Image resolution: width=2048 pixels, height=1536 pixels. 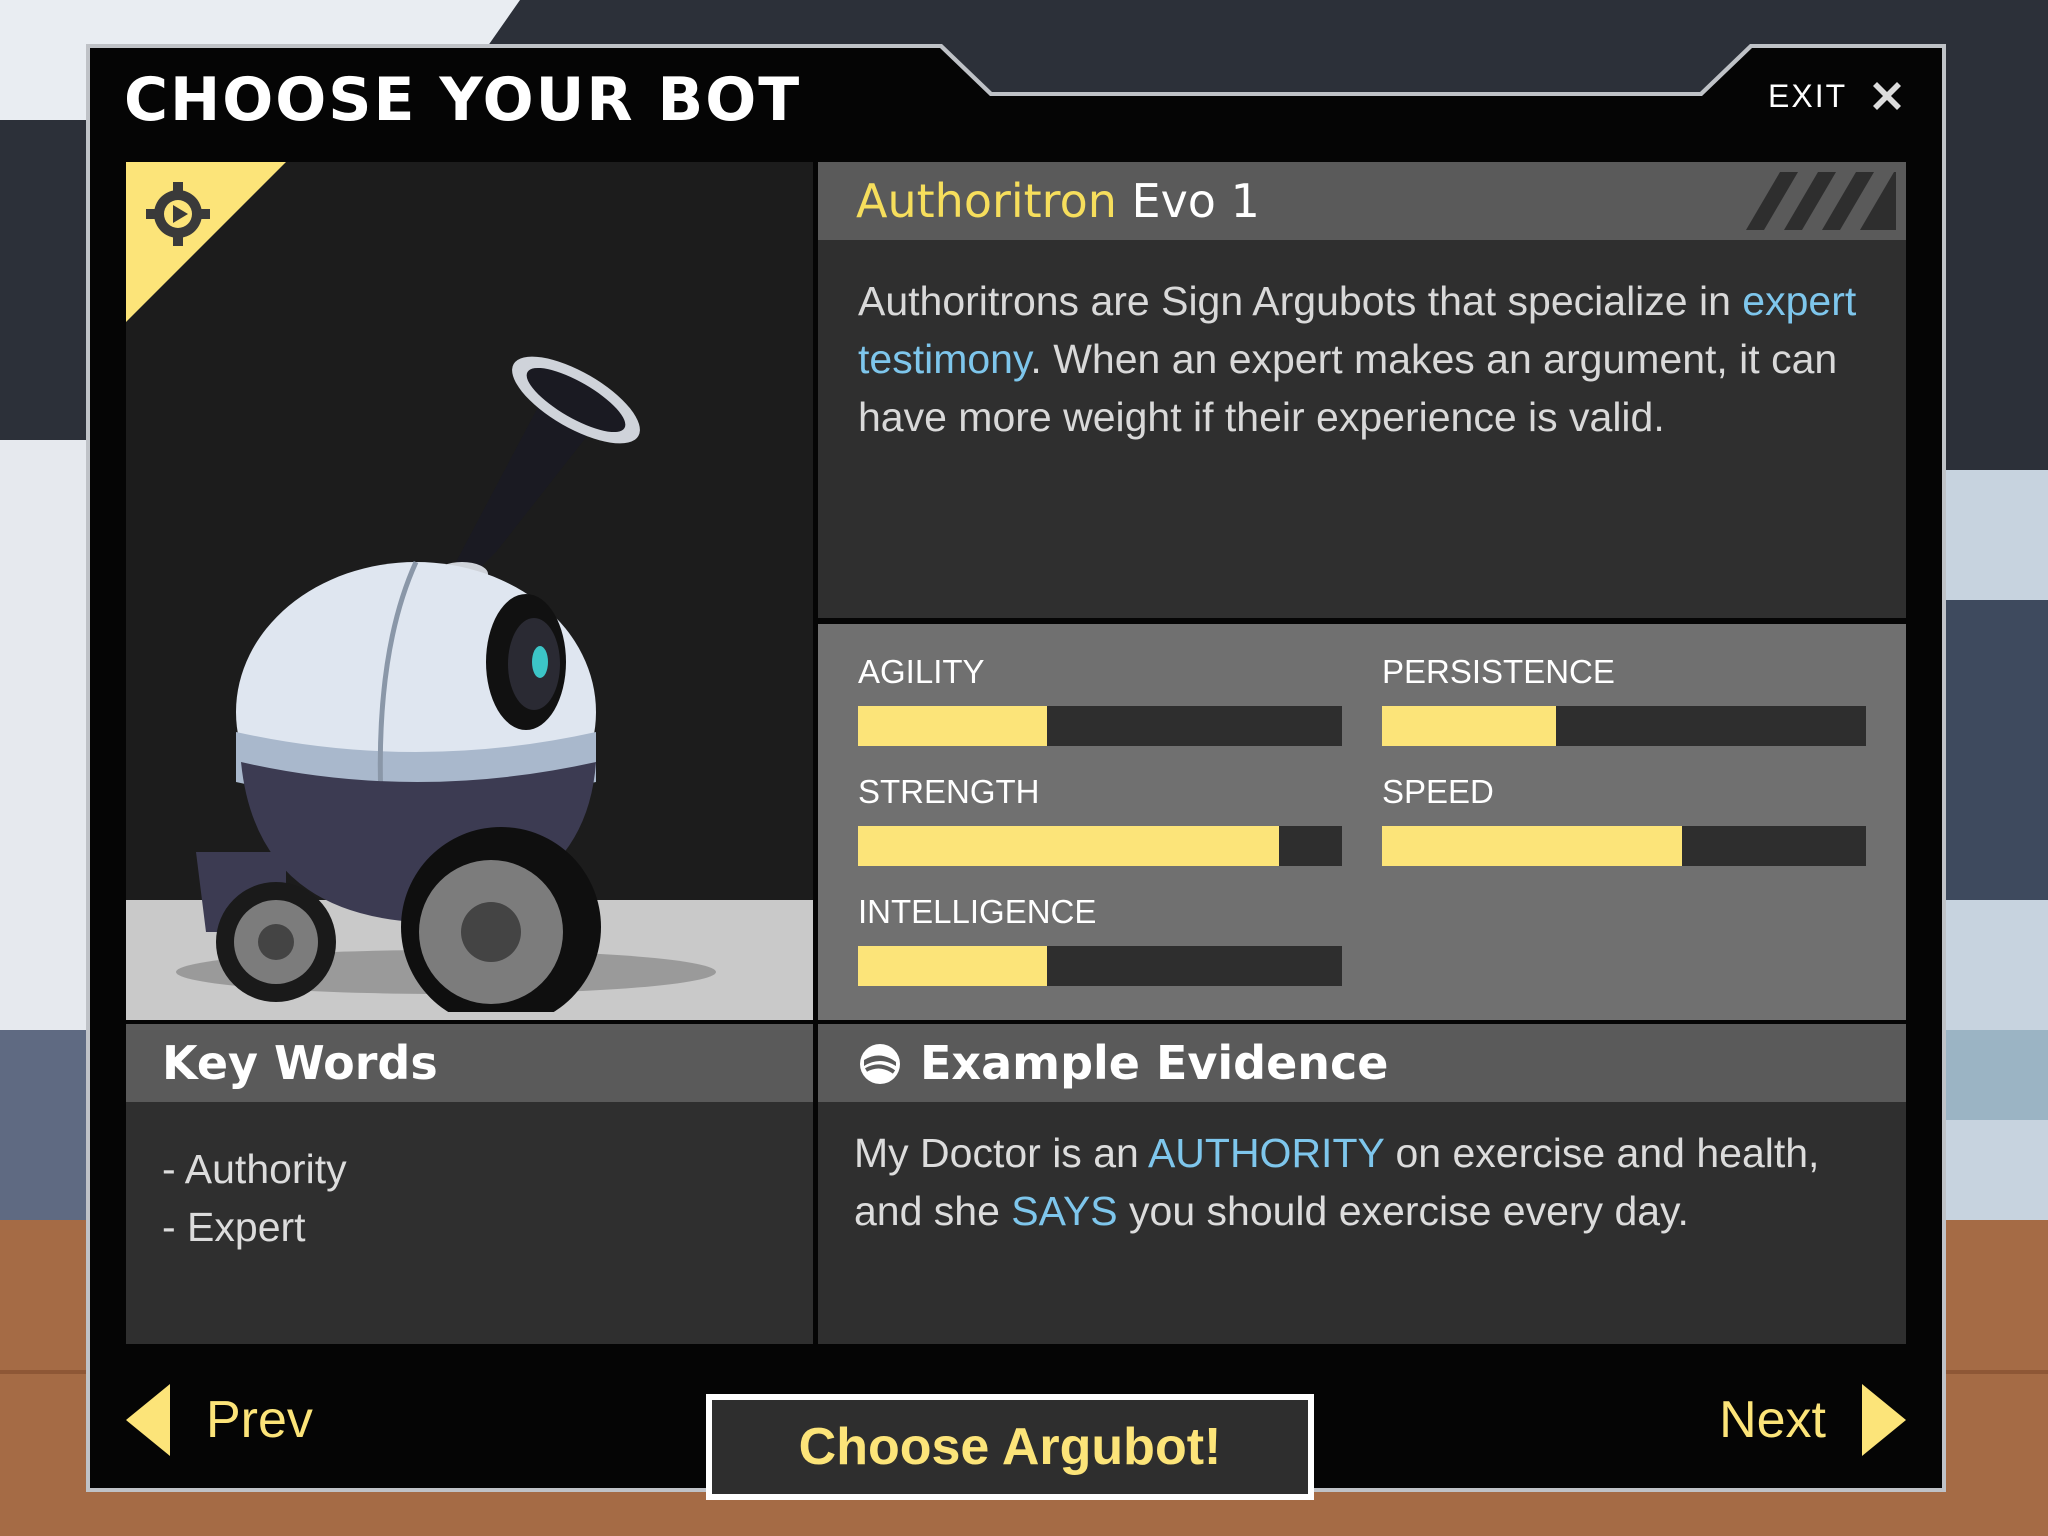 I want to click on arrow-left-icon, so click(x=148, y=1420).